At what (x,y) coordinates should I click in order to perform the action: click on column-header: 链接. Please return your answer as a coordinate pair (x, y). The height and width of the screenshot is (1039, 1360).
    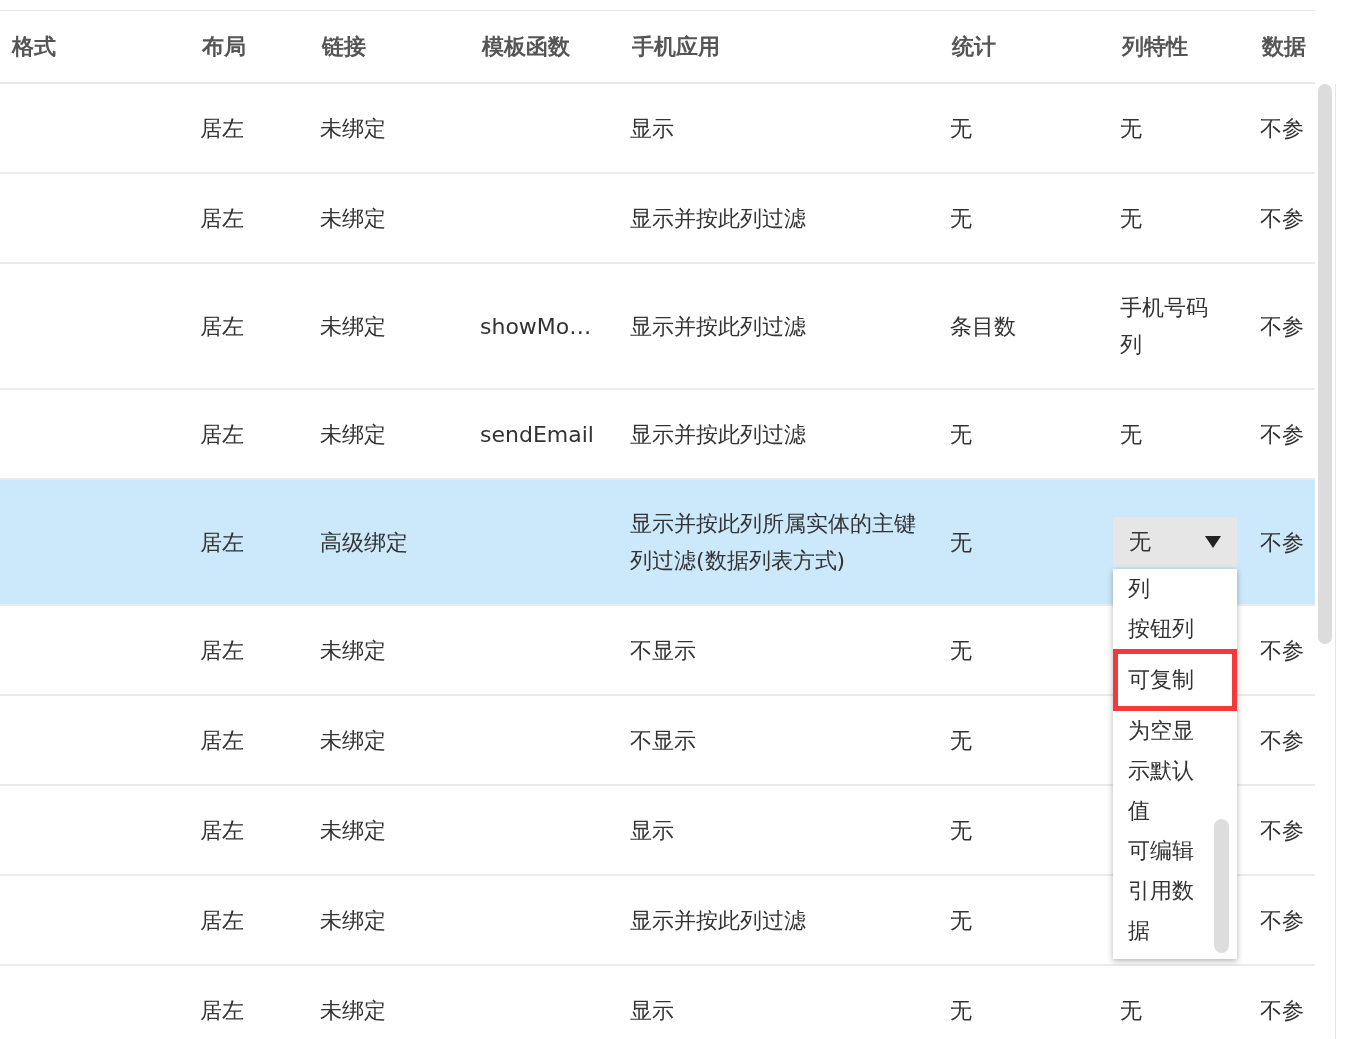
    Looking at the image, I should click on (343, 46).